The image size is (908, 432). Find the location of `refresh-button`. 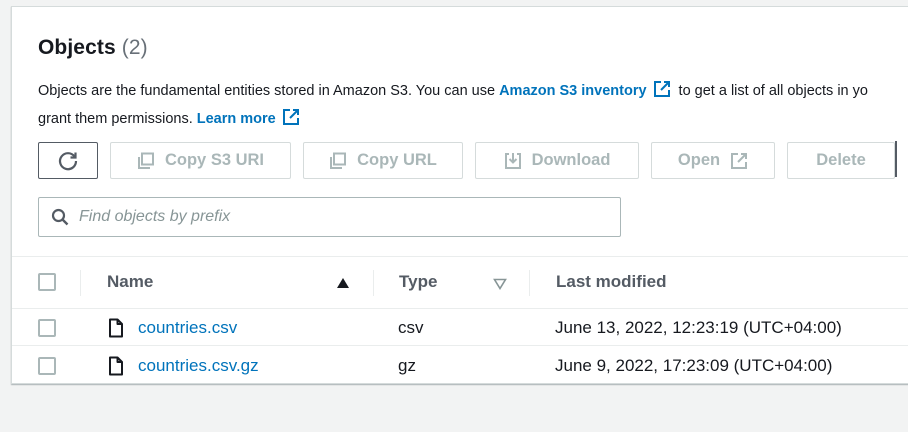

refresh-button is located at coordinates (68, 160).